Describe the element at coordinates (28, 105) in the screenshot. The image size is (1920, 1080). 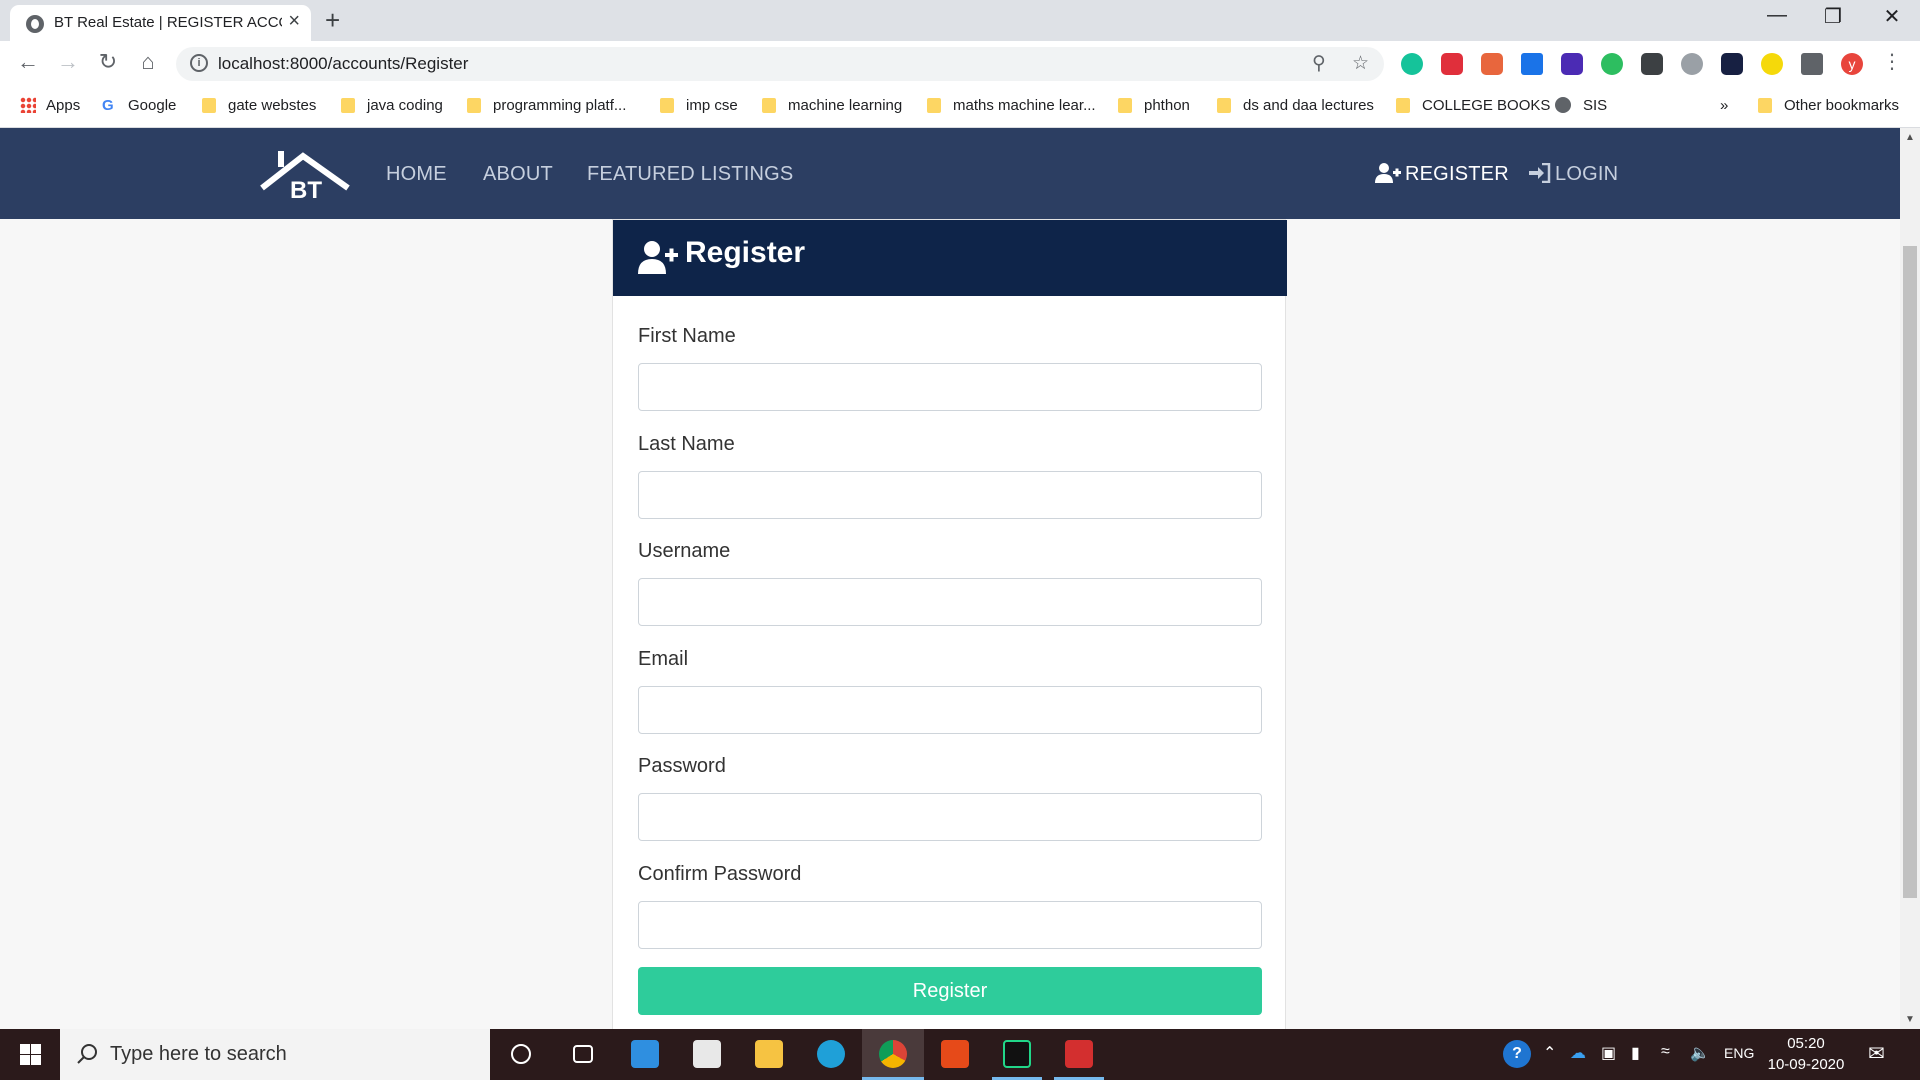
I see `apps-grid-icon` at that location.